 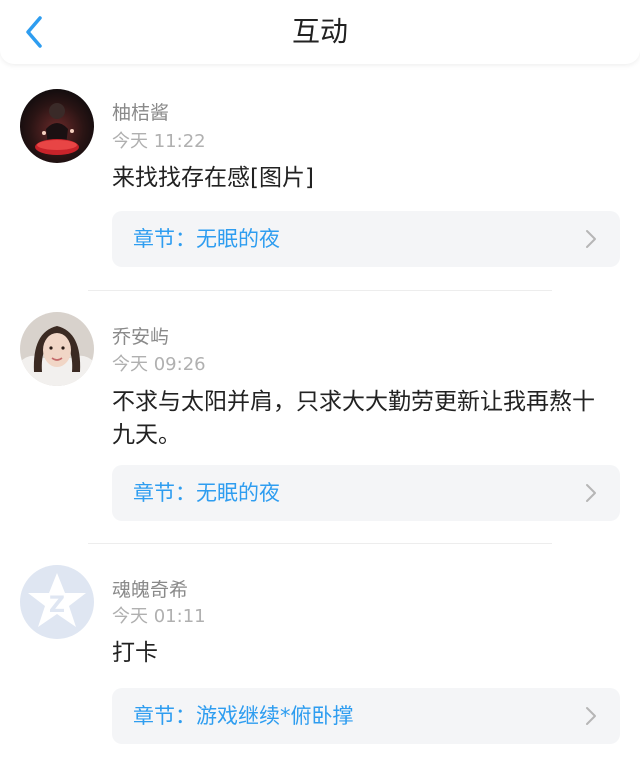 I want to click on page-title: 互动, so click(x=319, y=31).